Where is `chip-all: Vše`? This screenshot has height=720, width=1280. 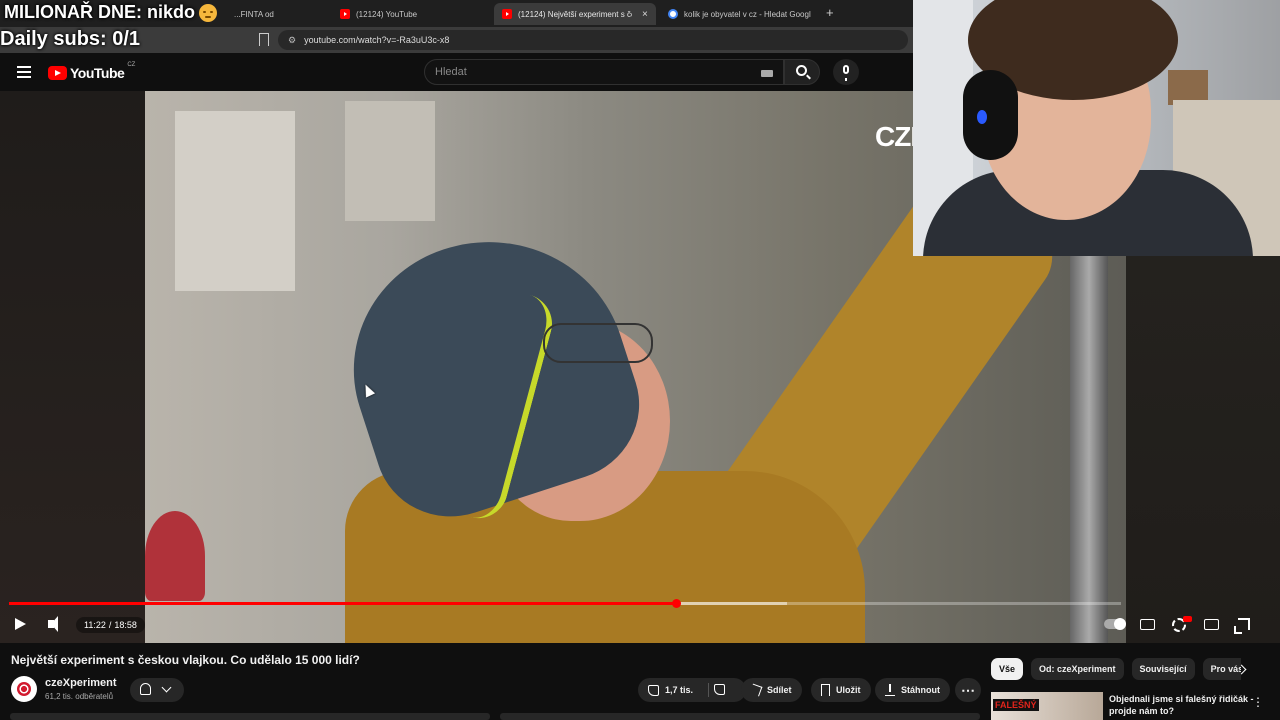
chip-all: Vše is located at coordinates (1007, 669).